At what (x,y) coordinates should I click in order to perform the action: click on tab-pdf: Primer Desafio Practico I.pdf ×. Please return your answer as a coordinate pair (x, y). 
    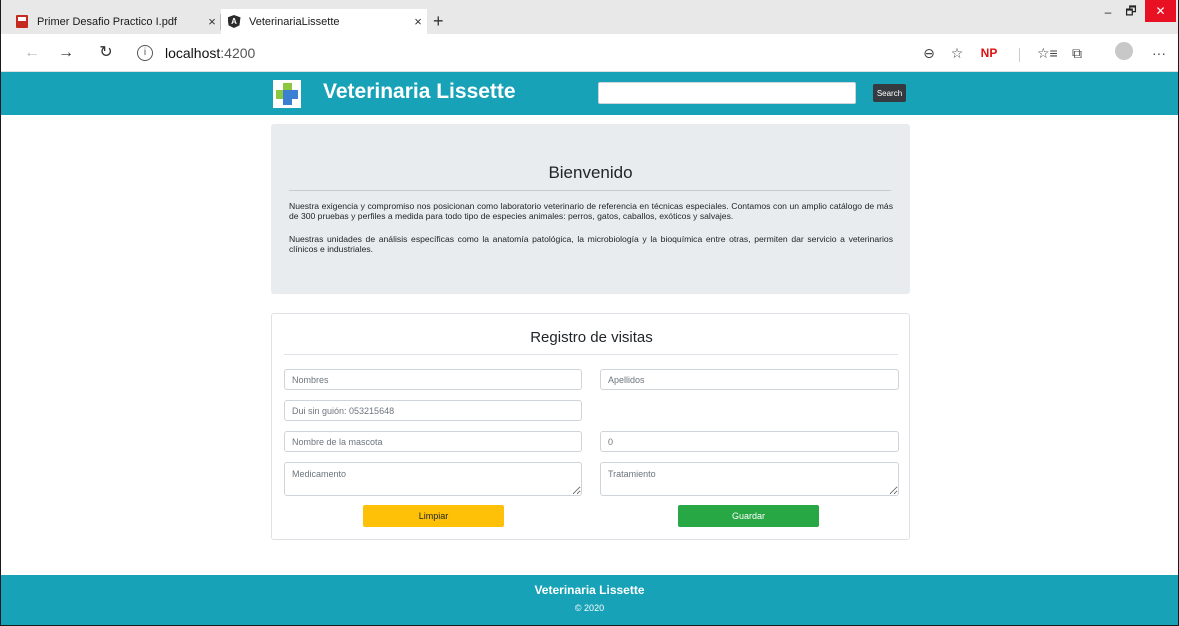
    Looking at the image, I should click on (115, 21).